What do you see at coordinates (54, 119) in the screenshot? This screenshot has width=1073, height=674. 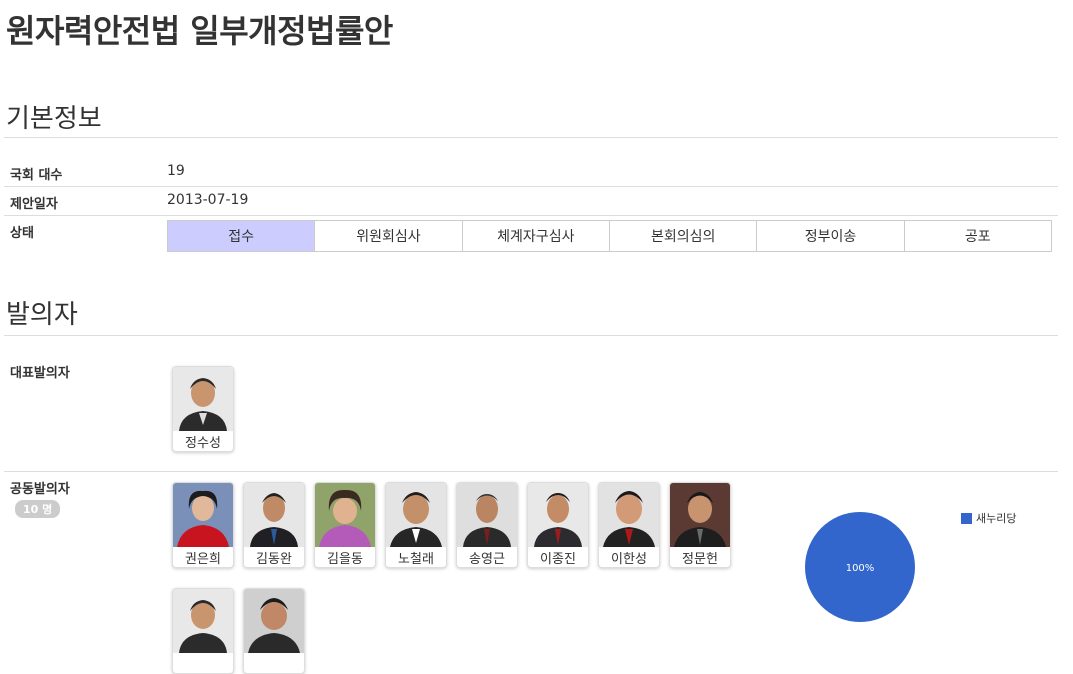 I see `basic-info-heading: 기본정보` at bounding box center [54, 119].